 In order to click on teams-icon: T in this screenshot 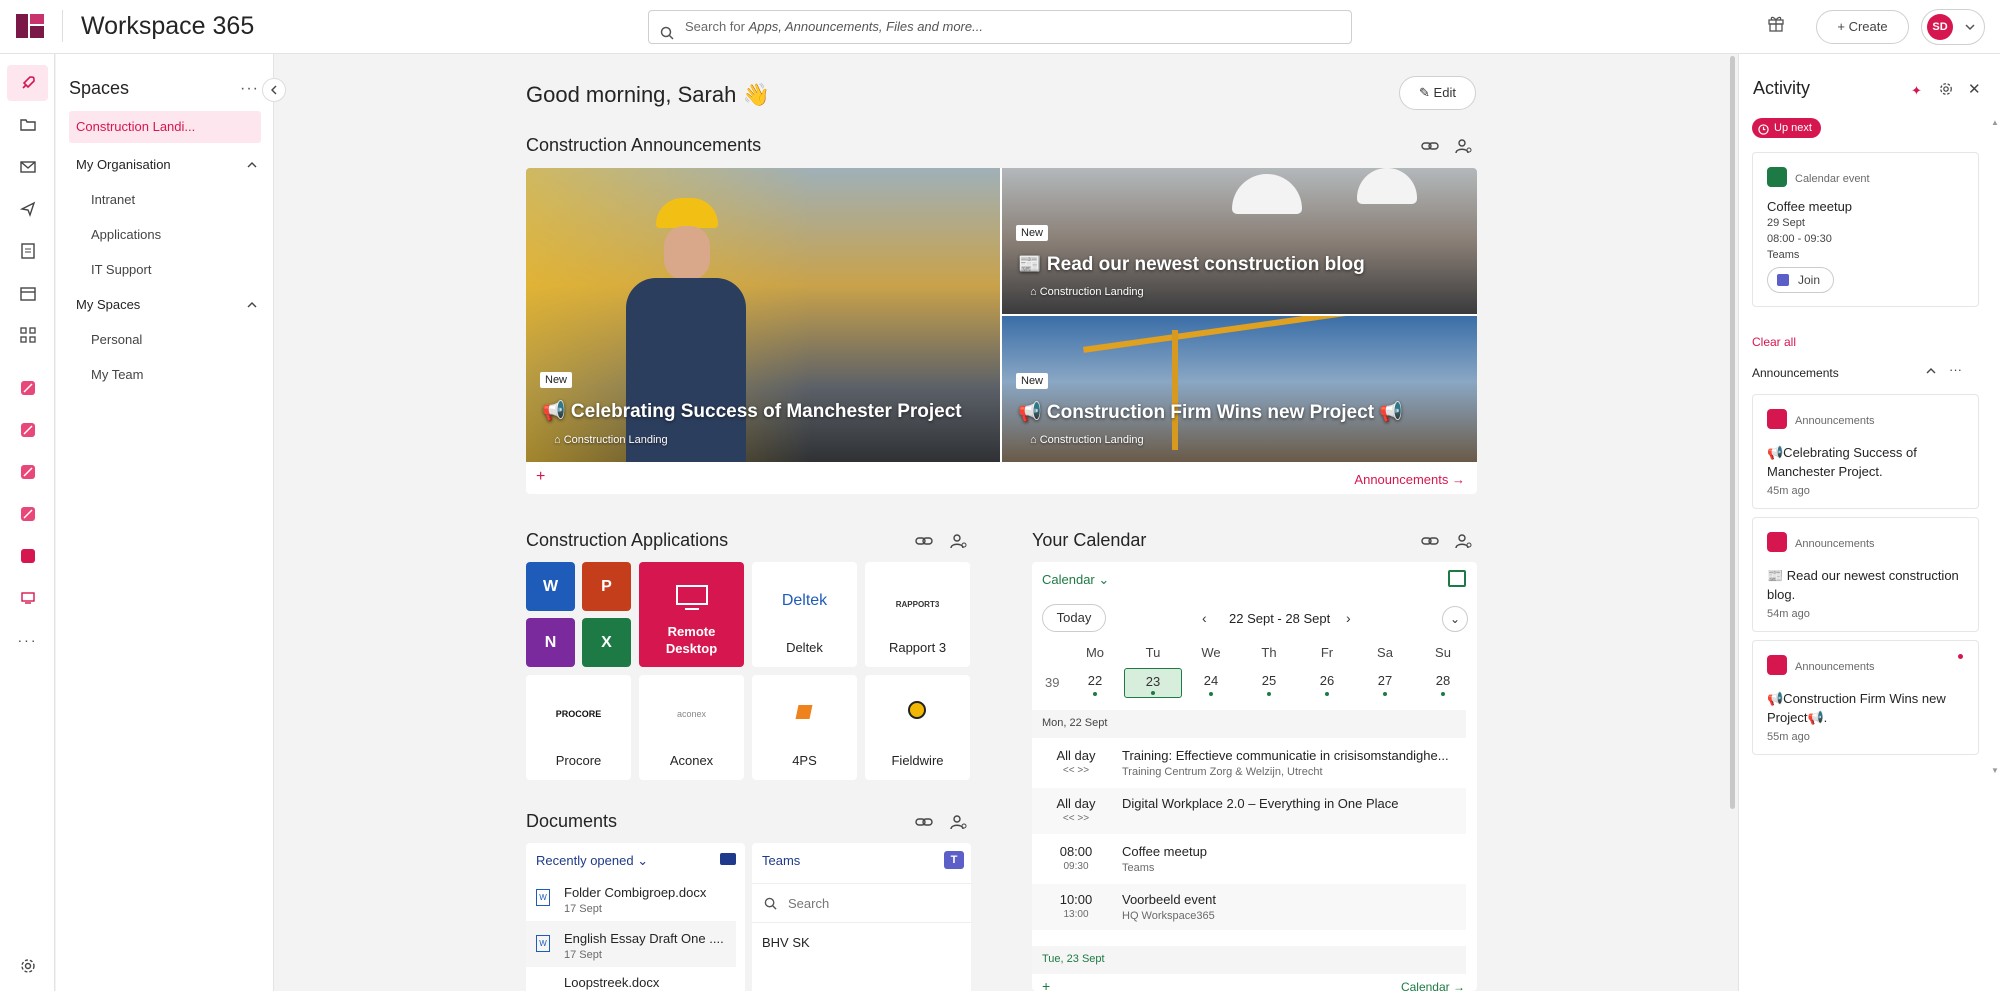, I will do `click(954, 860)`.